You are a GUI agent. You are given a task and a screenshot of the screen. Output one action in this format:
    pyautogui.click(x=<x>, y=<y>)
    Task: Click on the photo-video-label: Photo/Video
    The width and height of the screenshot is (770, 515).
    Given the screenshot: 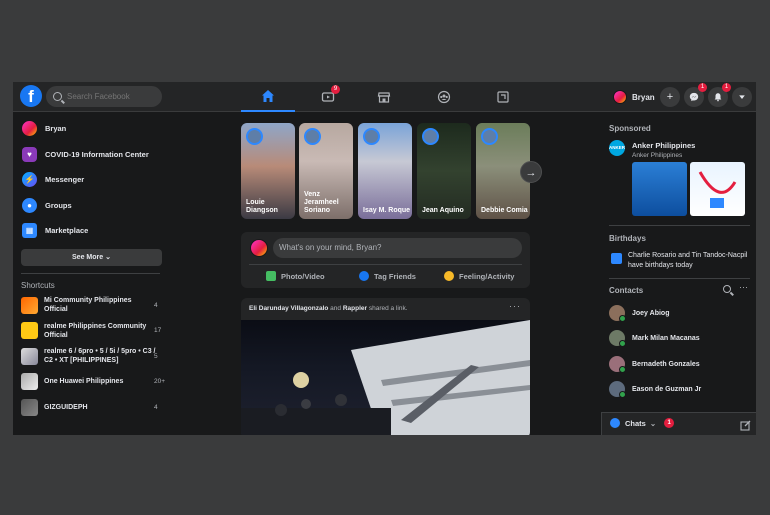 What is the action you would take?
    pyautogui.click(x=303, y=276)
    